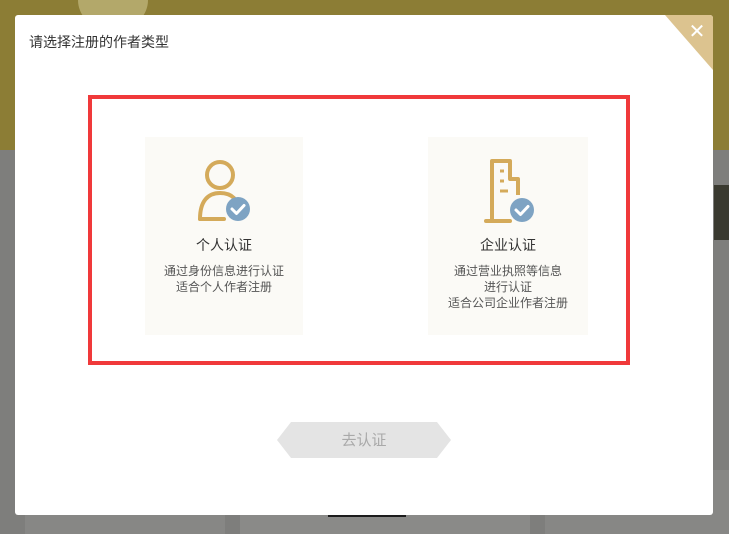  Describe the element at coordinates (508, 246) in the screenshot. I see `enterprise-option-title: 企业认证` at that location.